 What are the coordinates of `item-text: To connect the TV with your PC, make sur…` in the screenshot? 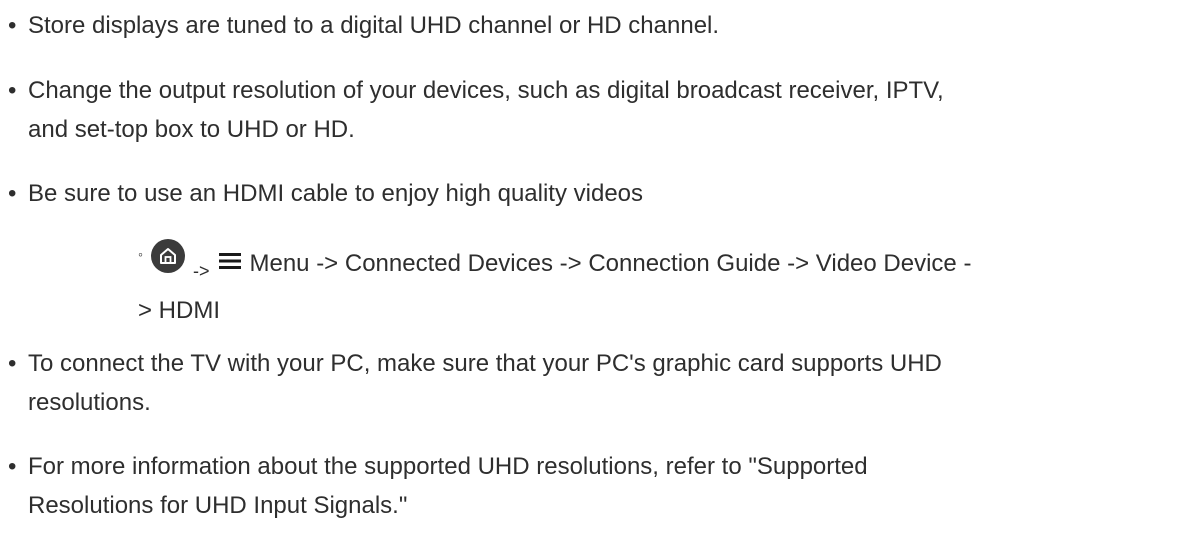 It's located at (485, 363).